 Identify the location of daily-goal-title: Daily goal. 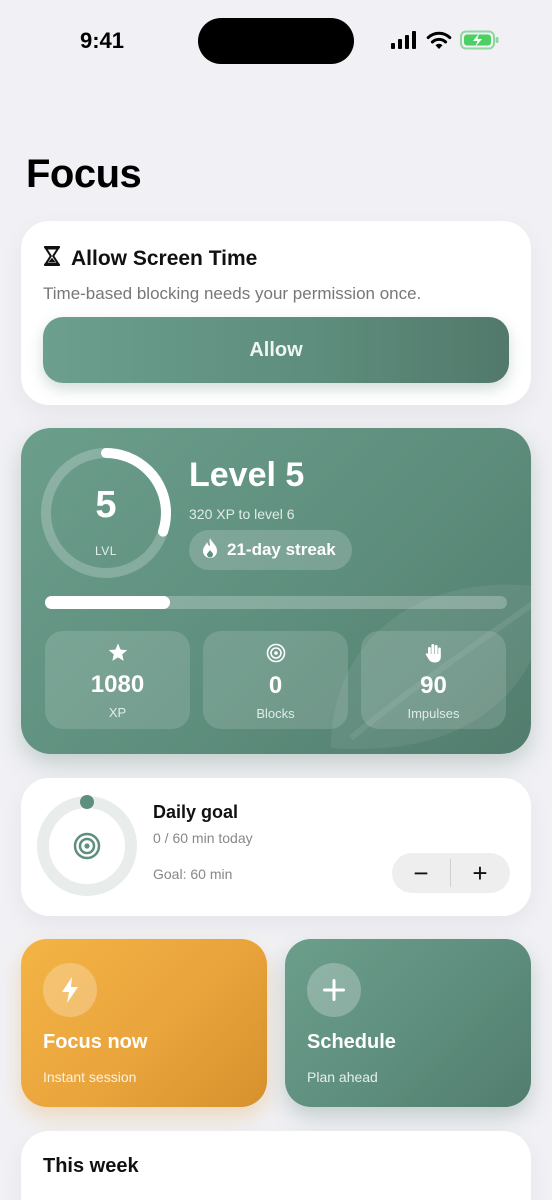
(196, 812).